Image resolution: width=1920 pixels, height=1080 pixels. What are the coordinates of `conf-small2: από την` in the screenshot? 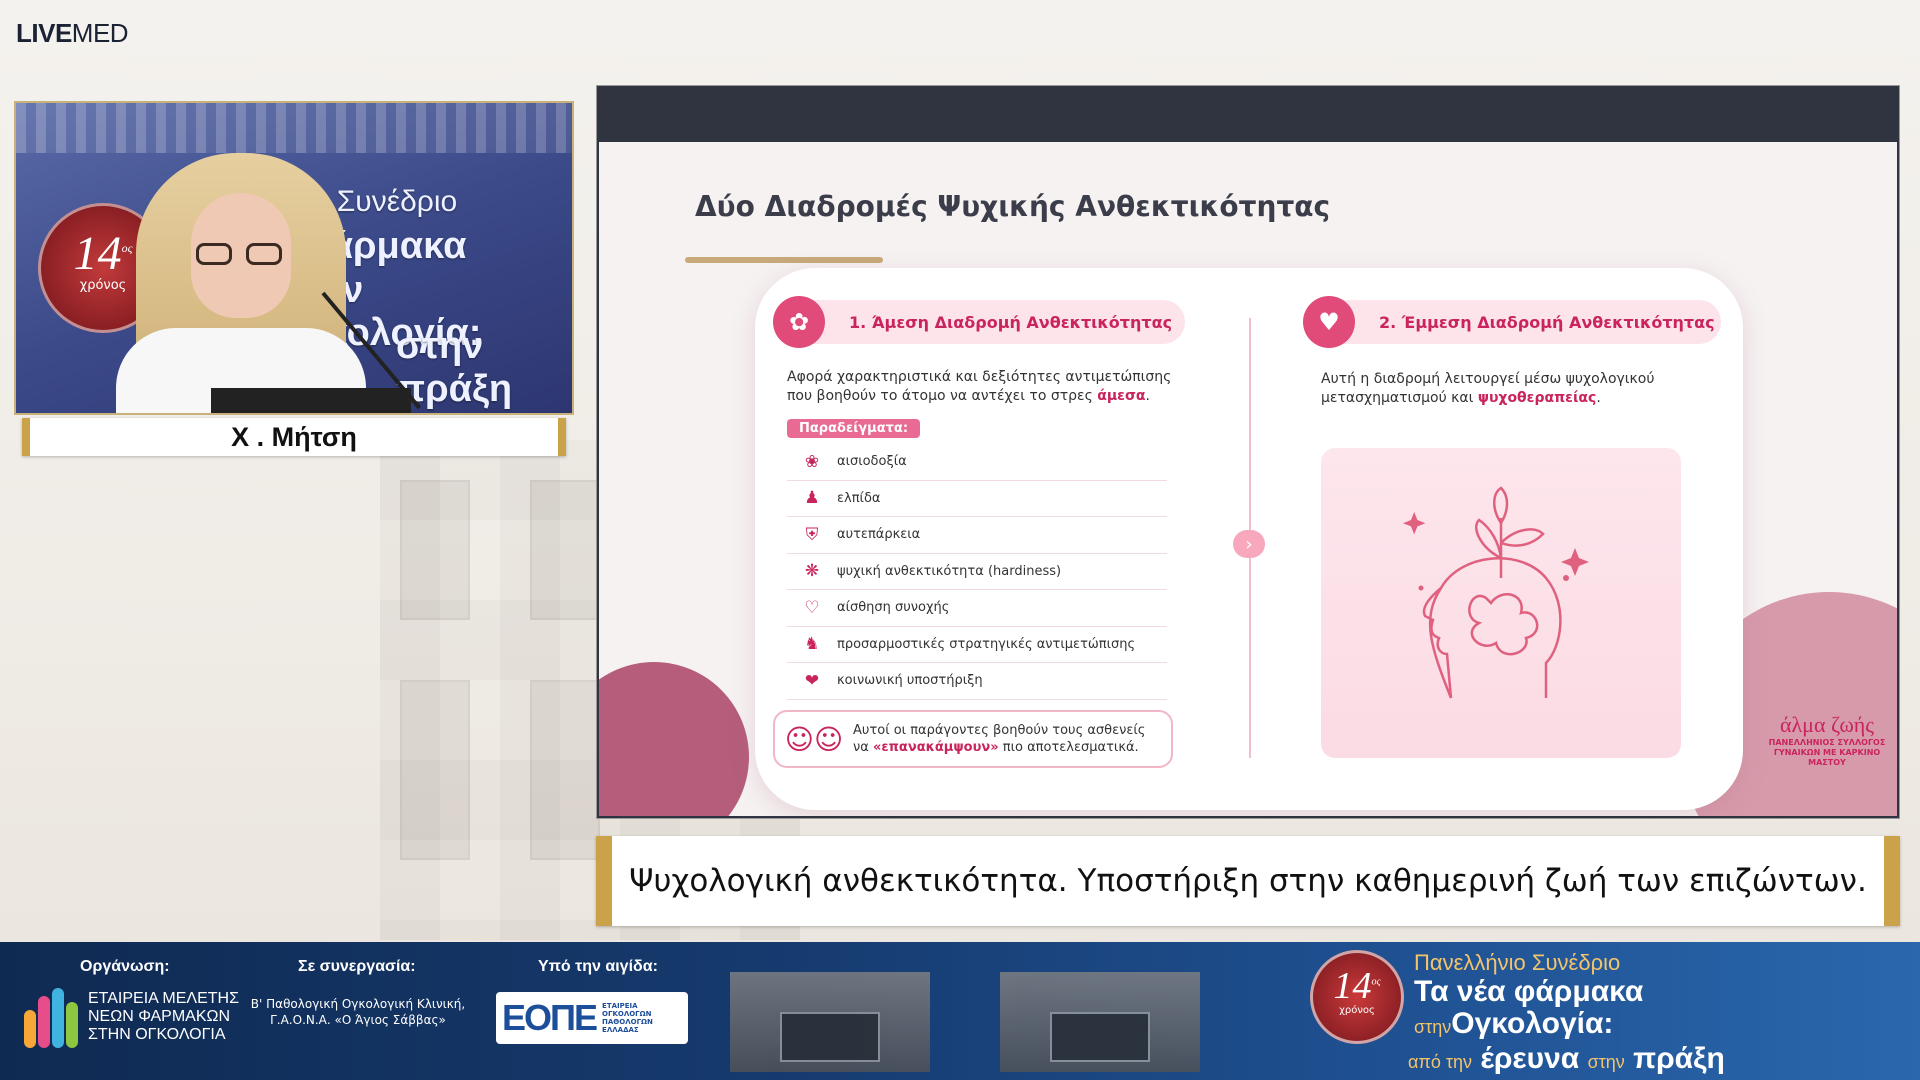 It's located at (1440, 1062).